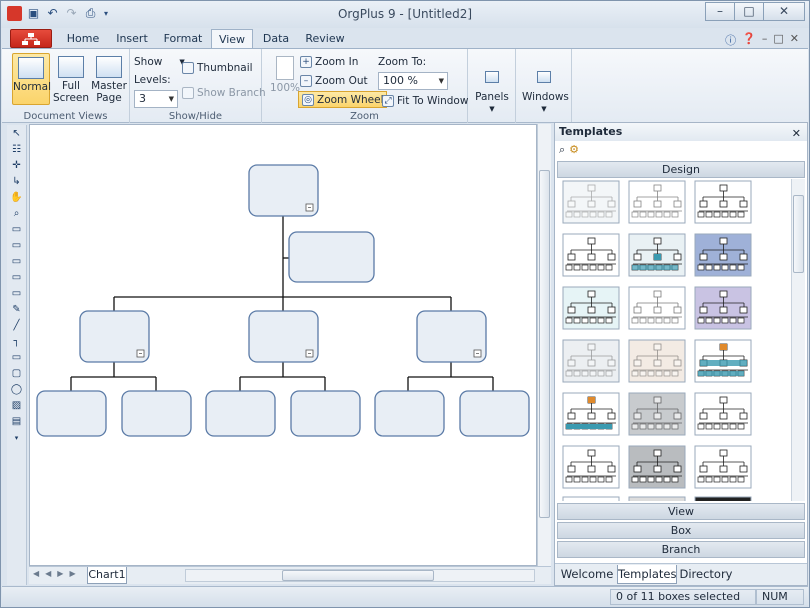  Describe the element at coordinates (17, 230) in the screenshot. I see `subordinate-box-icon: ▭` at that location.